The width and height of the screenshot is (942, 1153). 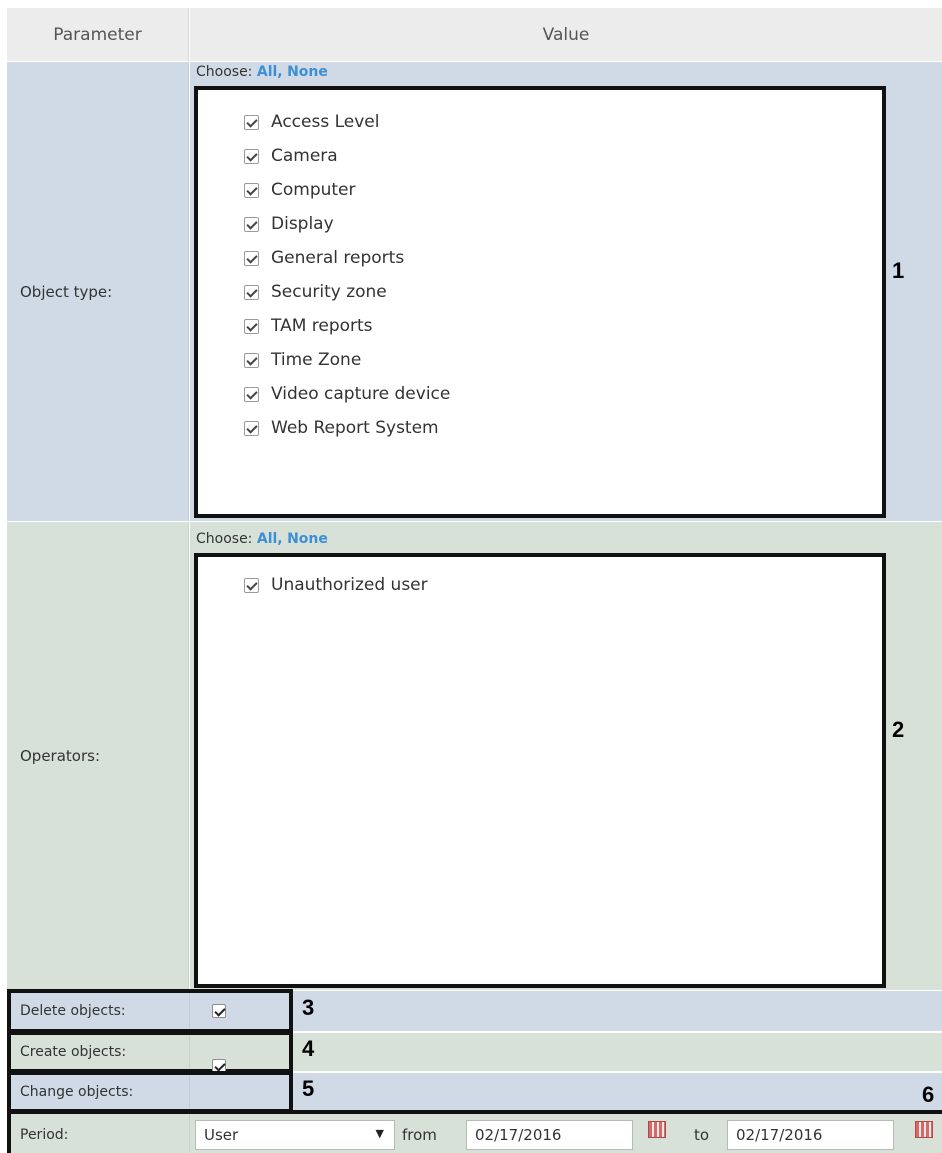 What do you see at coordinates (302, 224) in the screenshot?
I see `list-item-label: Display` at bounding box center [302, 224].